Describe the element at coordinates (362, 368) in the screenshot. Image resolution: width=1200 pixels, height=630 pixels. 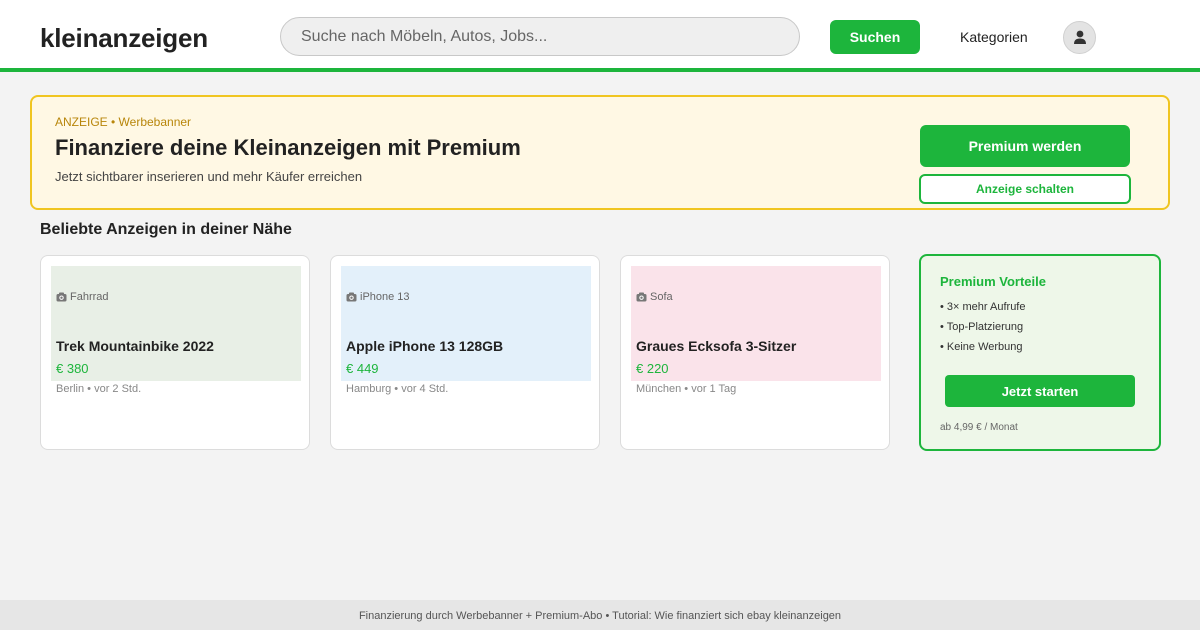
I see `listing-price: € 449` at that location.